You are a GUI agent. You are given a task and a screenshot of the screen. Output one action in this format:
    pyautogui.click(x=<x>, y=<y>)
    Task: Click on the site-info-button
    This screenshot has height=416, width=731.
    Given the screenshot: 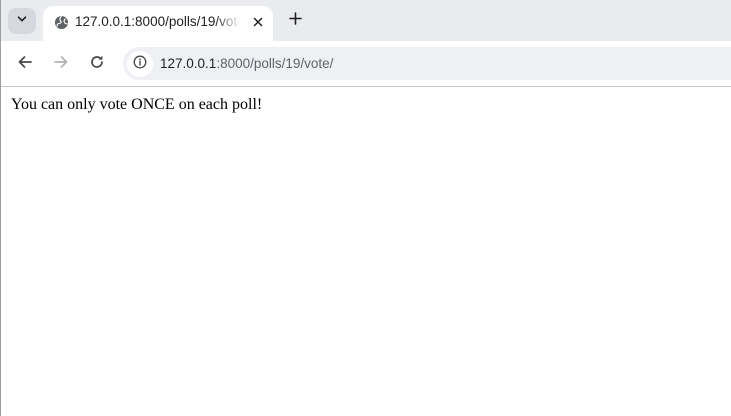 What is the action you would take?
    pyautogui.click(x=140, y=64)
    